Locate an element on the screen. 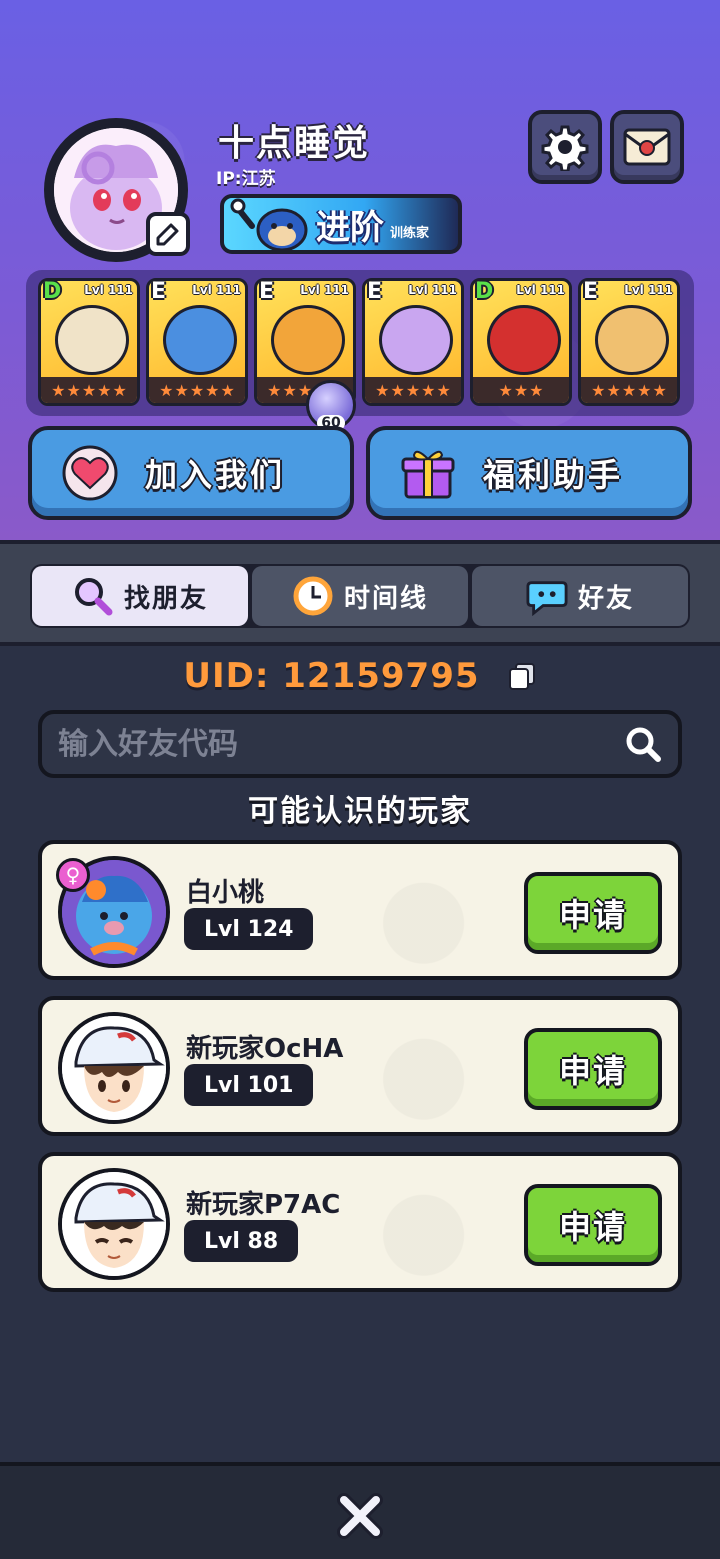 This screenshot has height=1559, width=720. chat-face-icon is located at coordinates (547, 596).